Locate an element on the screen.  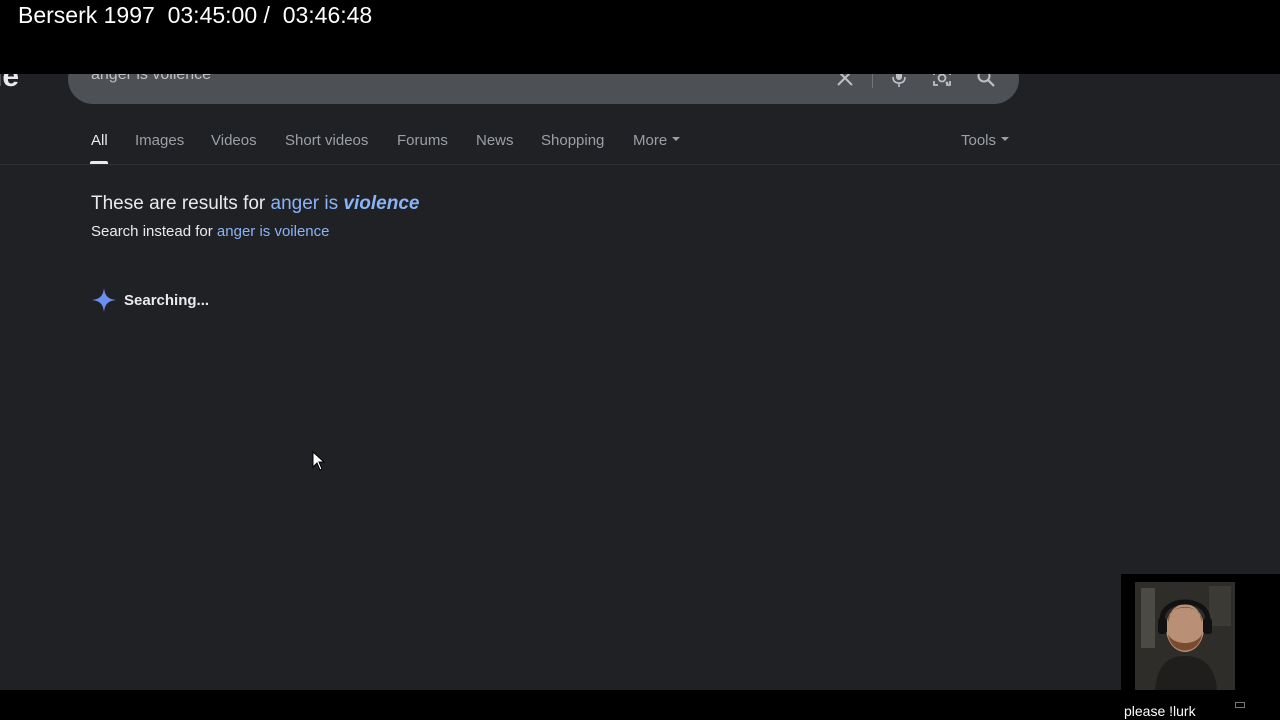
google-logo: le is located at coordinates (9, 84).